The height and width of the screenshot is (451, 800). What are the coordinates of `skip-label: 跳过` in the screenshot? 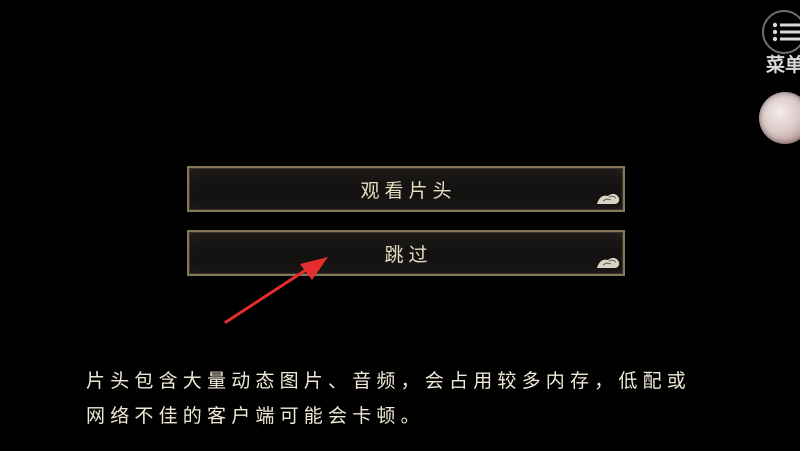 It's located at (408, 254).